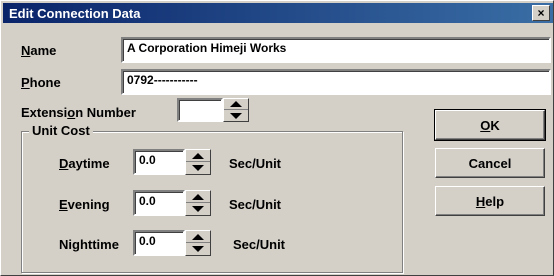 Image resolution: width=554 pixels, height=276 pixels. I want to click on cancel-button: Cancel, so click(490, 163).